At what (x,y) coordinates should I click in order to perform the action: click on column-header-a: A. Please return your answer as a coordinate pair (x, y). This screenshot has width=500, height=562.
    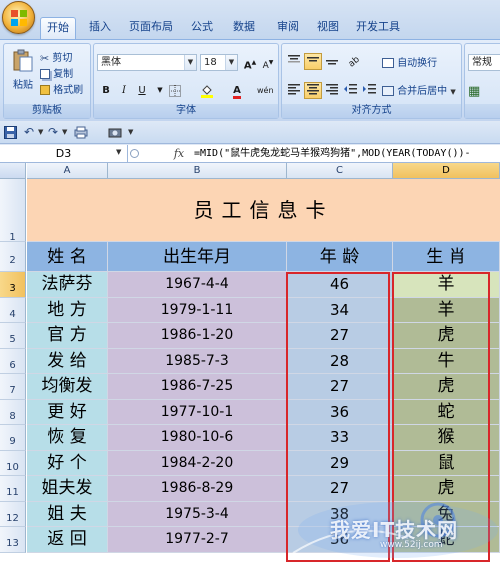
    Looking at the image, I should click on (67, 171).